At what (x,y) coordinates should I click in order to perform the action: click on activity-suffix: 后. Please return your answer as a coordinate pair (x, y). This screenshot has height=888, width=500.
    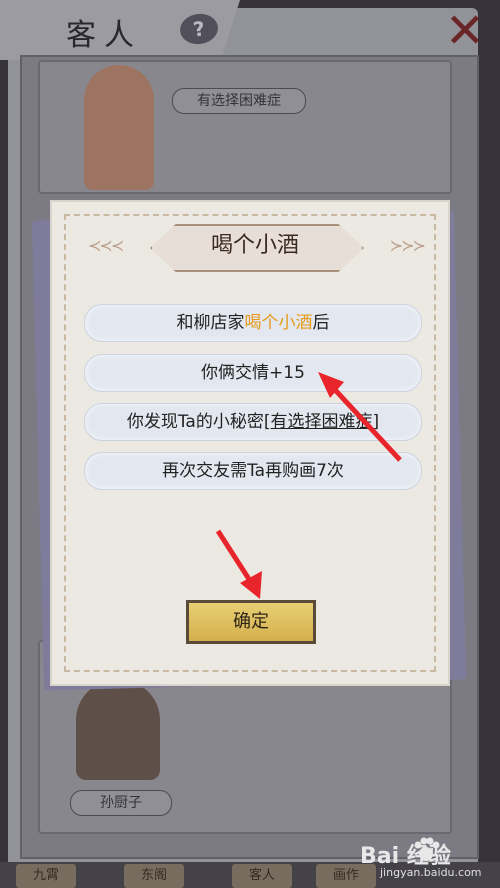
    Looking at the image, I should click on (321, 323).